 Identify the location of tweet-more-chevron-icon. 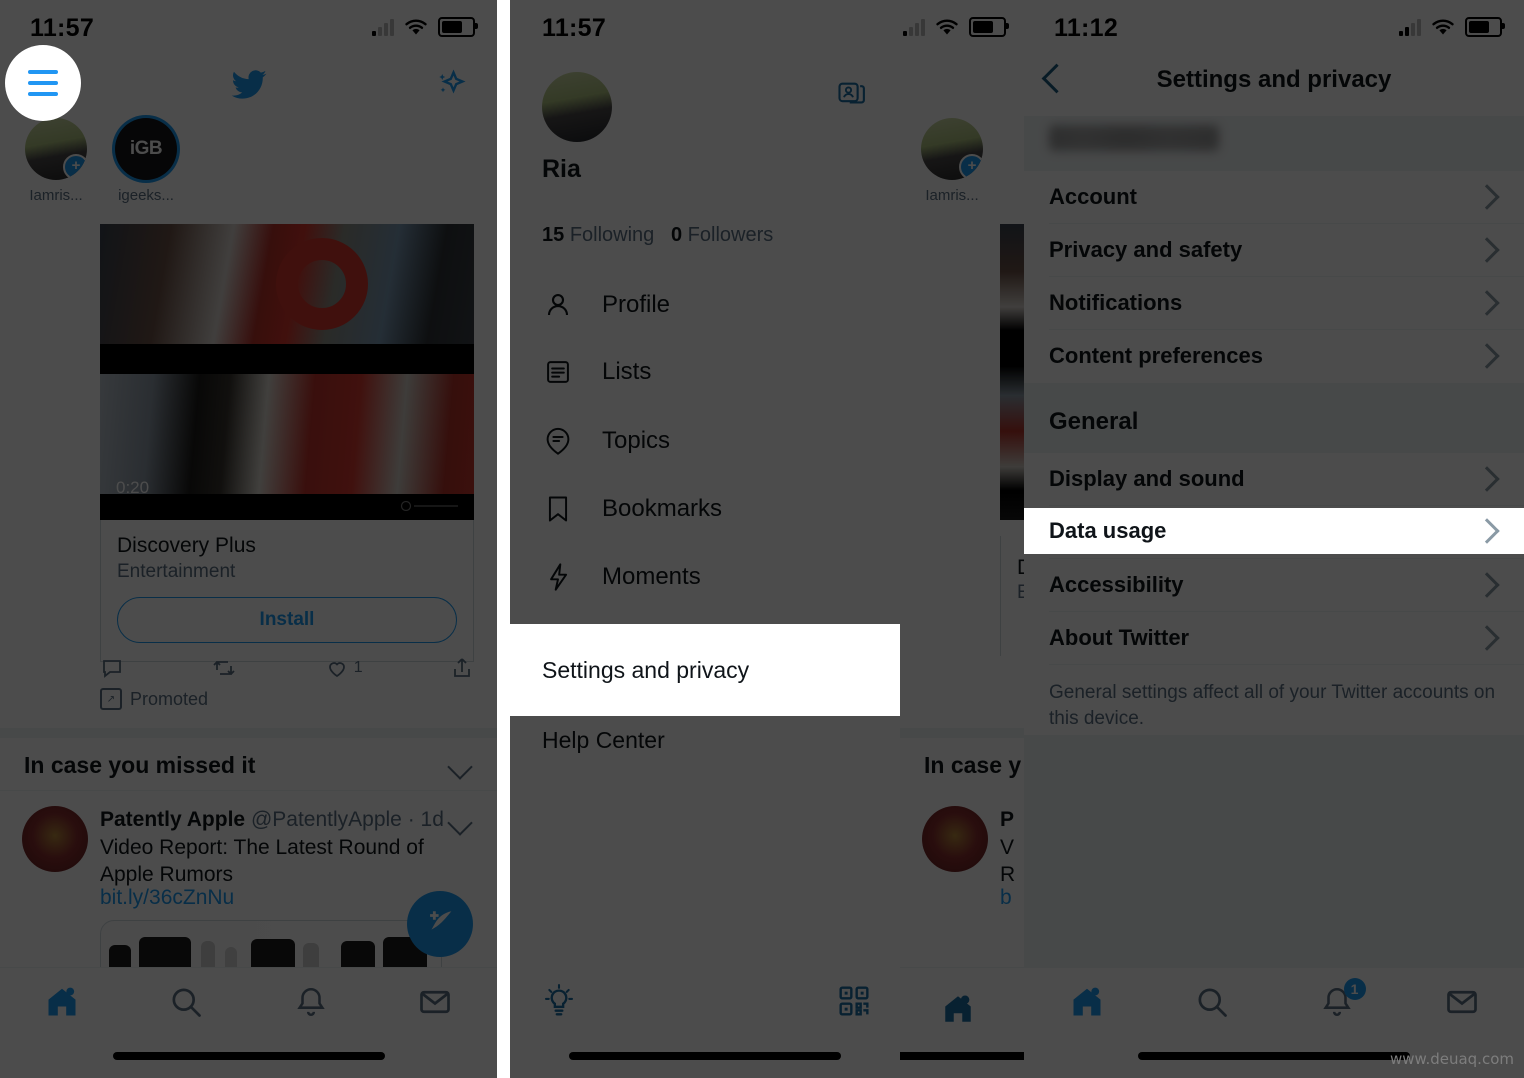
(460, 823).